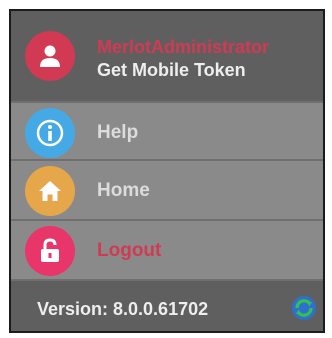 The width and height of the screenshot is (332, 338). I want to click on home-icon-circle, so click(50, 191).